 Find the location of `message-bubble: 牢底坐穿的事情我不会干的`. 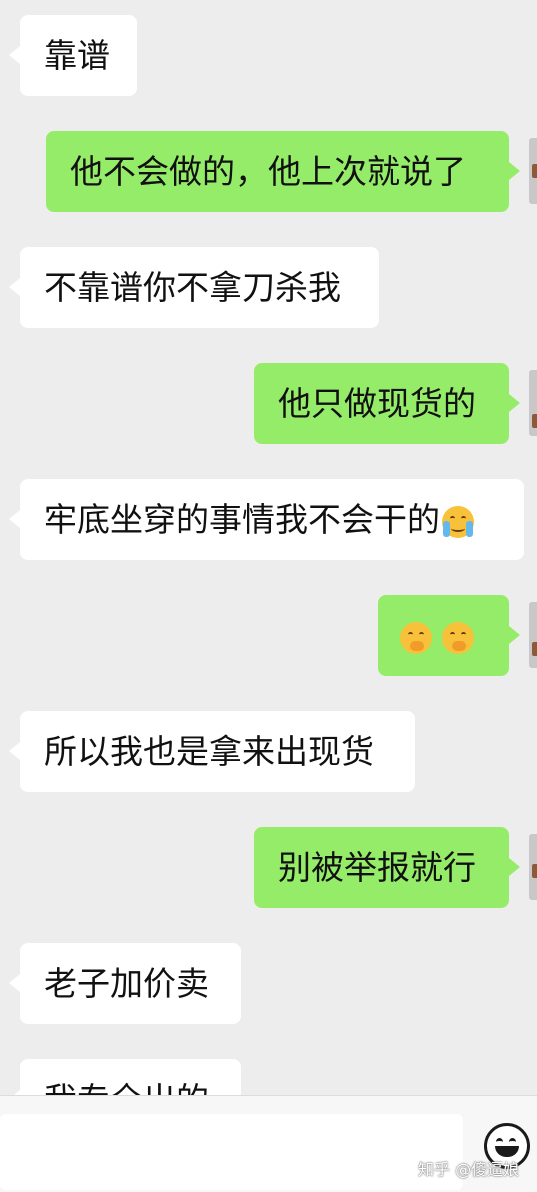

message-bubble: 牢底坐穿的事情我不会干的 is located at coordinates (272, 519).